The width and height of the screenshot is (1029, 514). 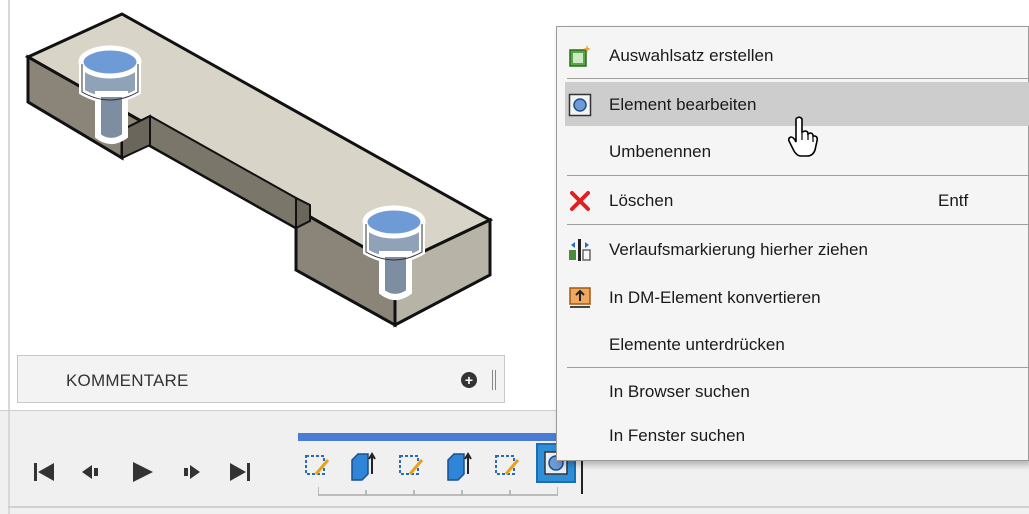 What do you see at coordinates (697, 344) in the screenshot?
I see `menu-item-label: Elemente unterdrücken` at bounding box center [697, 344].